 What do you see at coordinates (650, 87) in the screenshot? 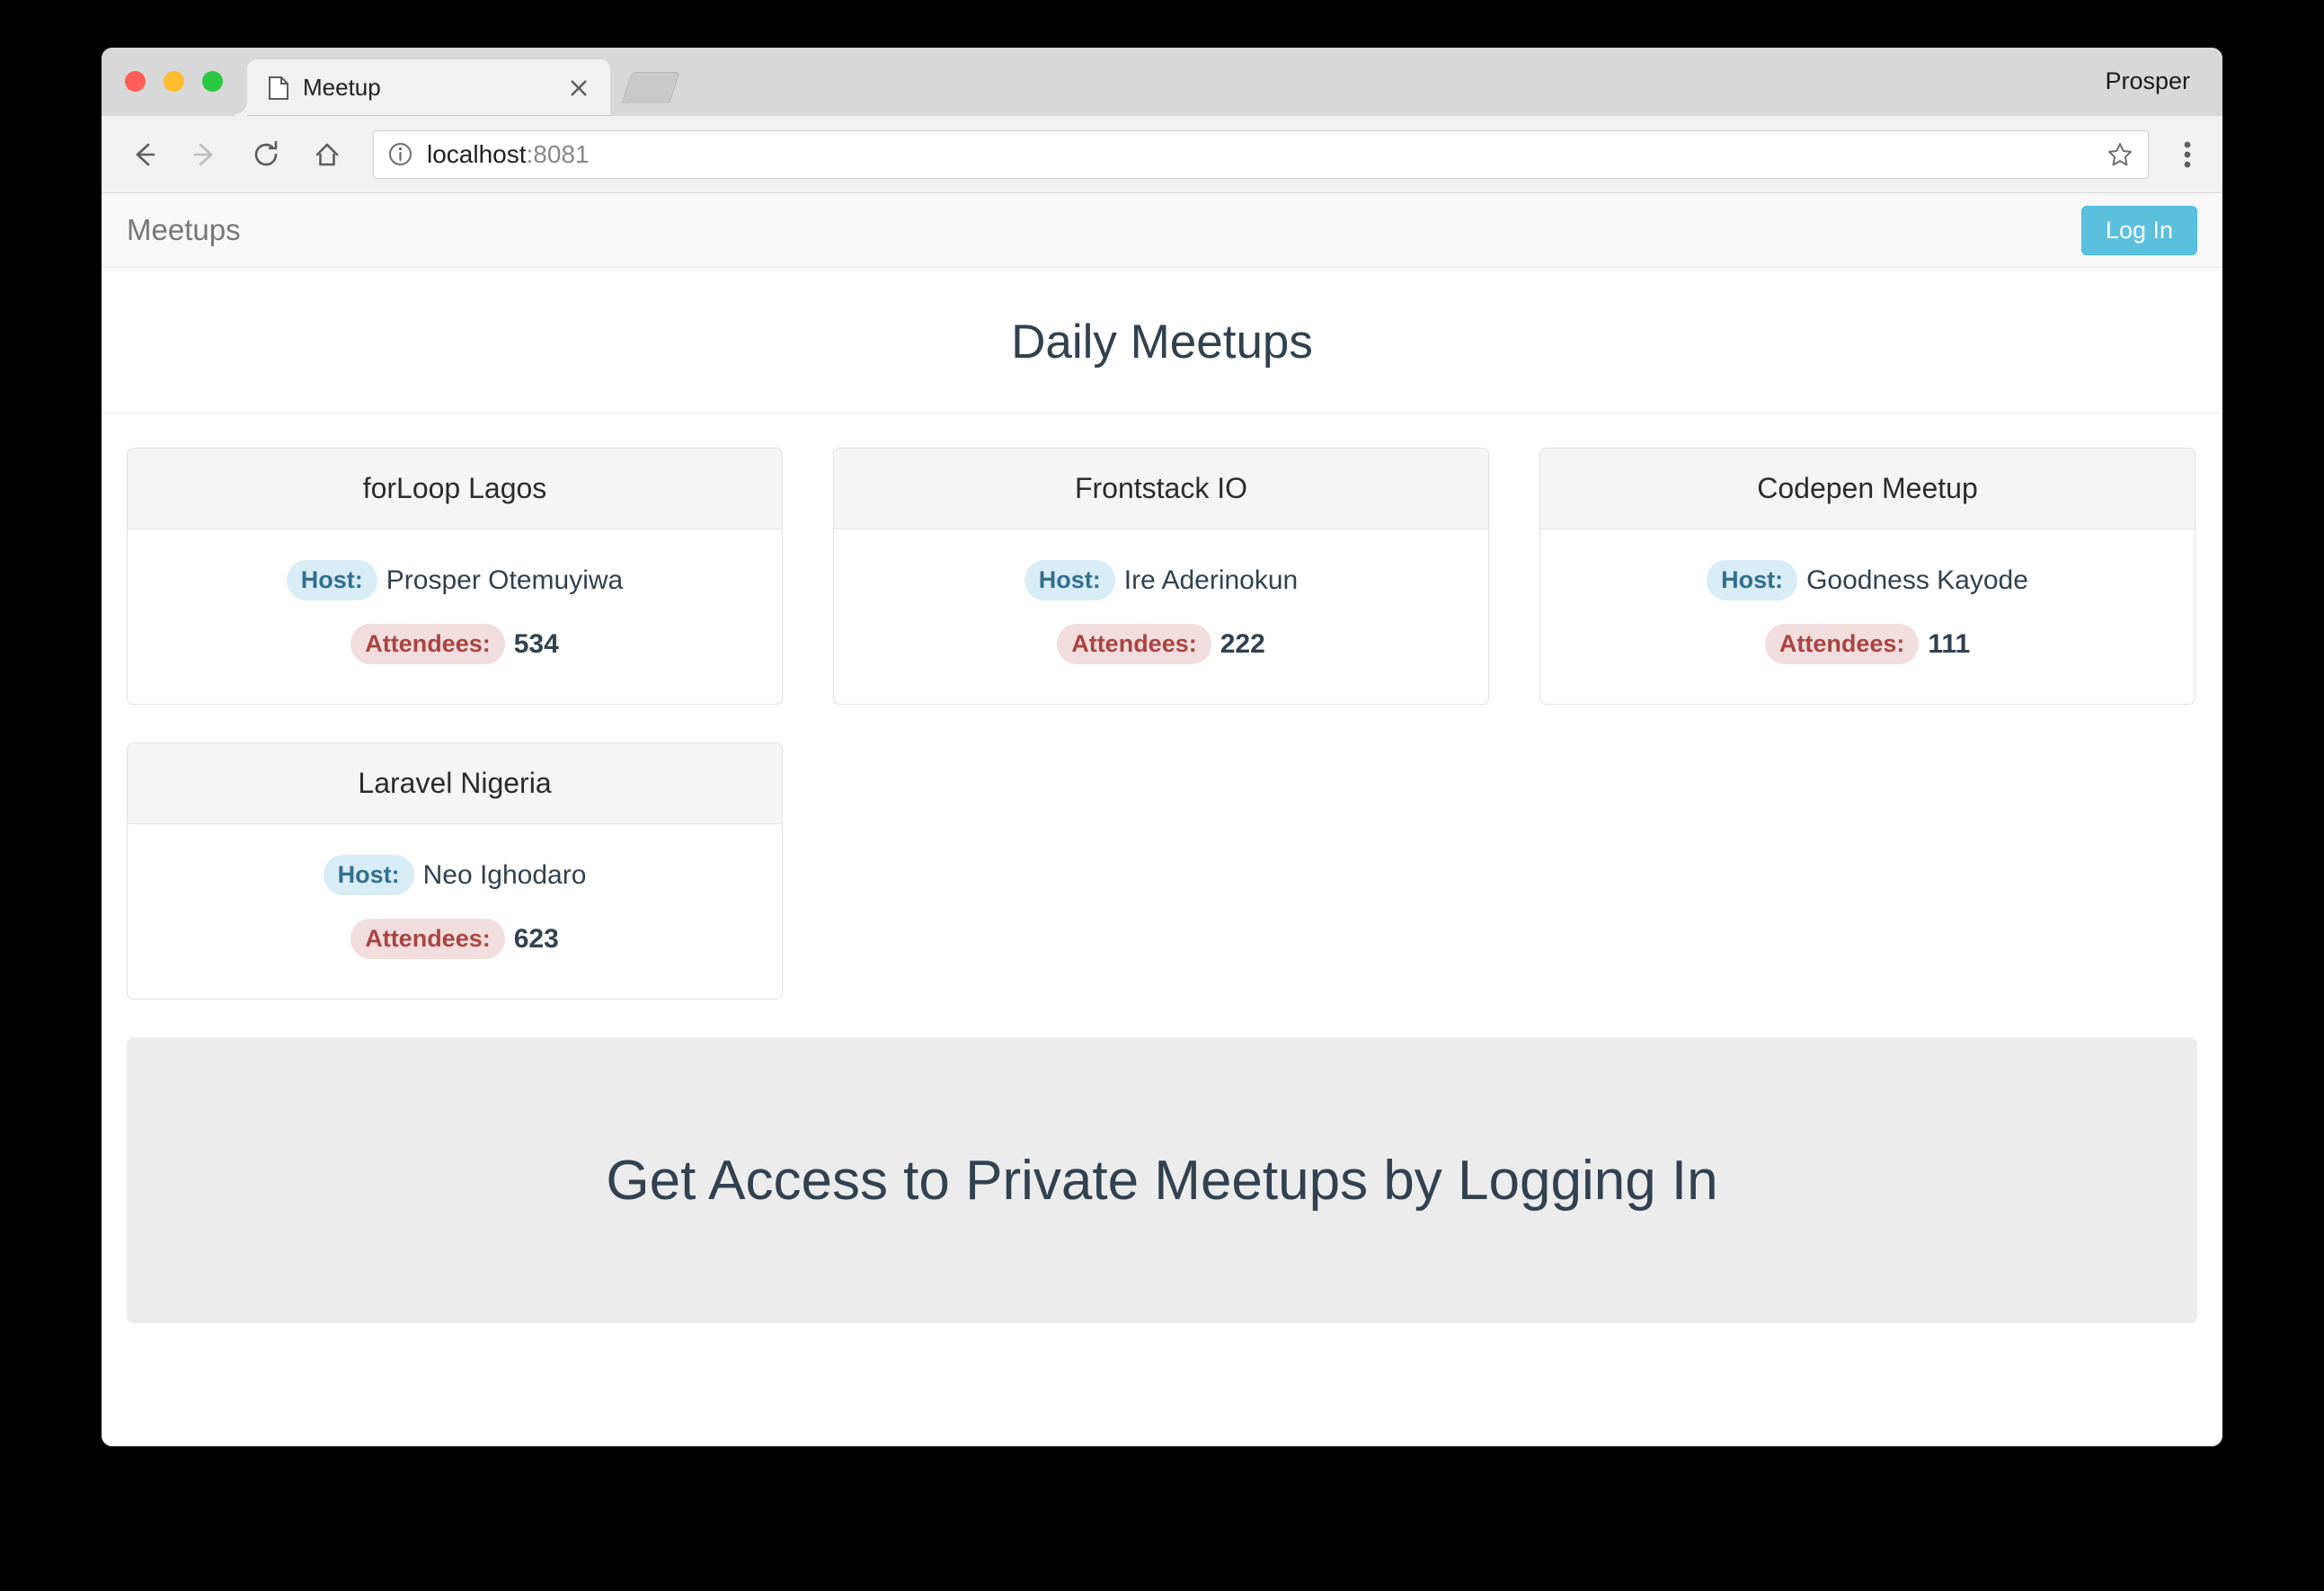
I see `new-tab-icon` at bounding box center [650, 87].